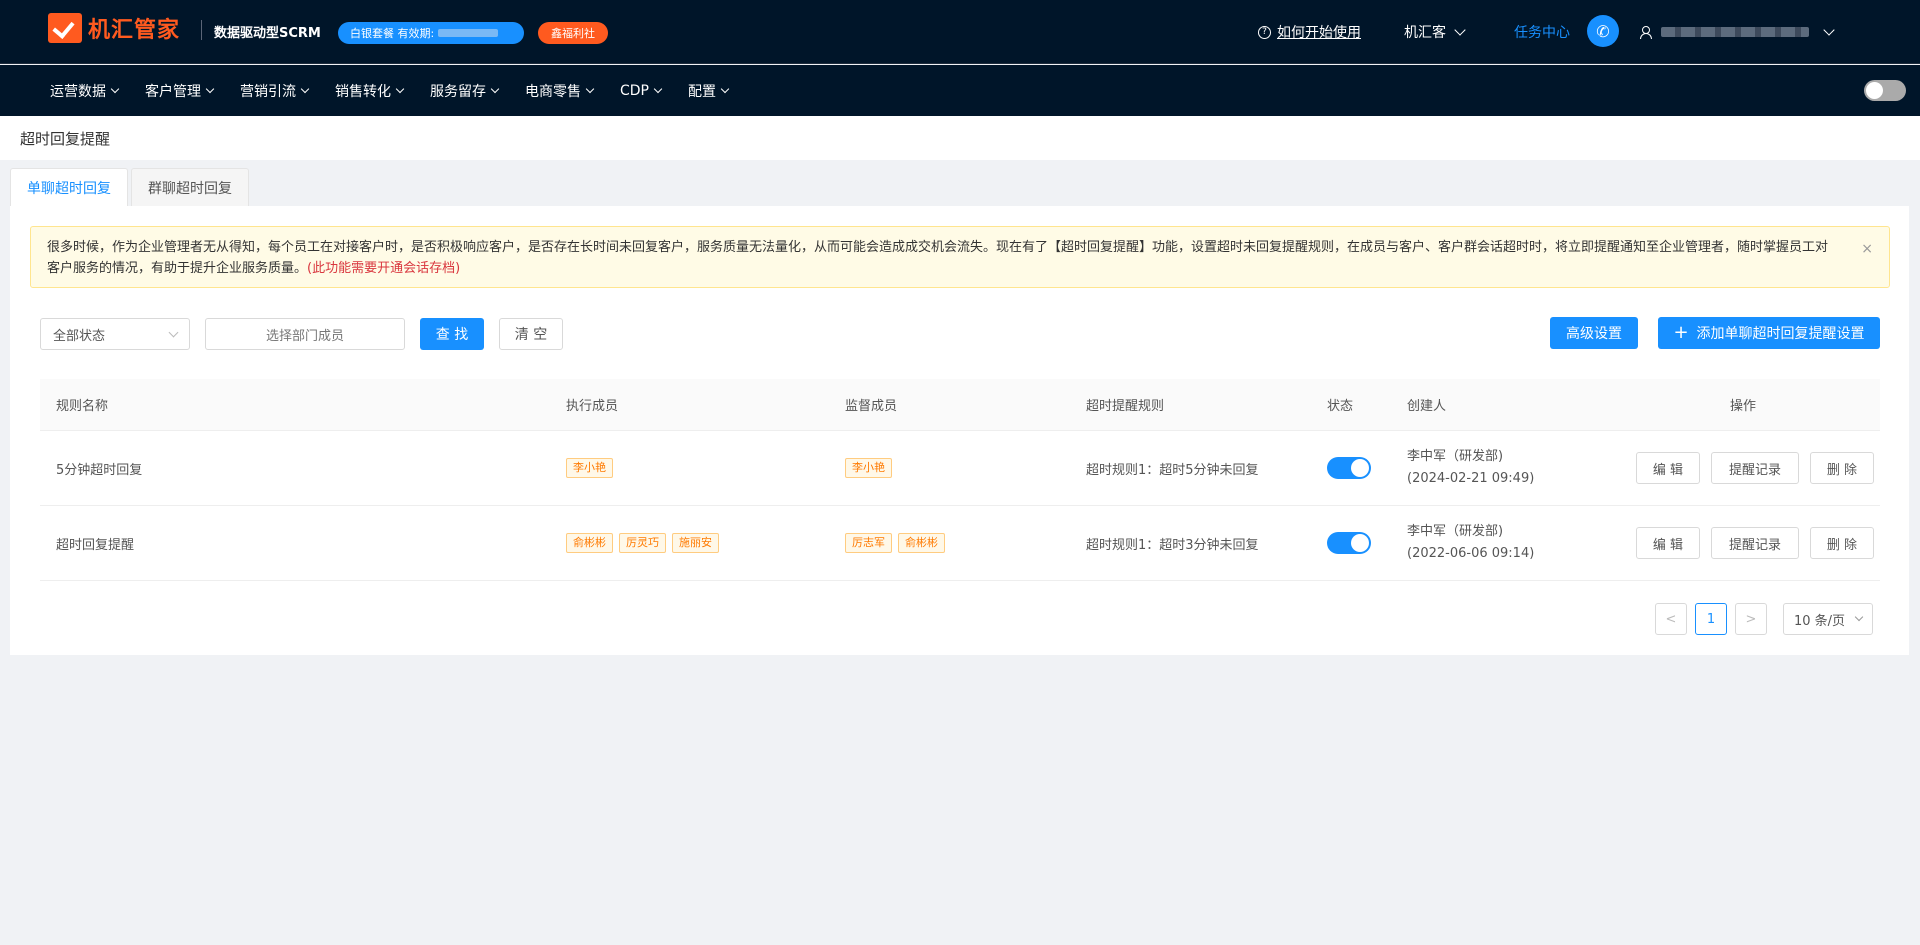 This screenshot has width=1920, height=945. Describe the element at coordinates (82, 406) in the screenshot. I see `col-header-name: 规则名称` at that location.